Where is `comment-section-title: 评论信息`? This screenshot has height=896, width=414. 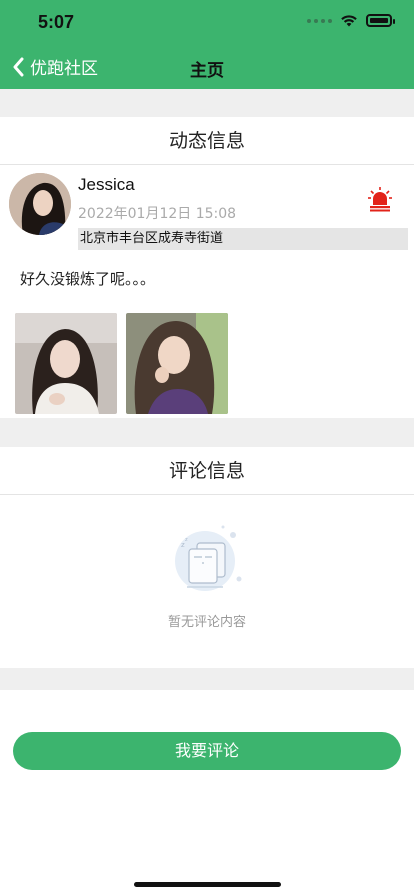 comment-section-title: 评论信息 is located at coordinates (207, 471).